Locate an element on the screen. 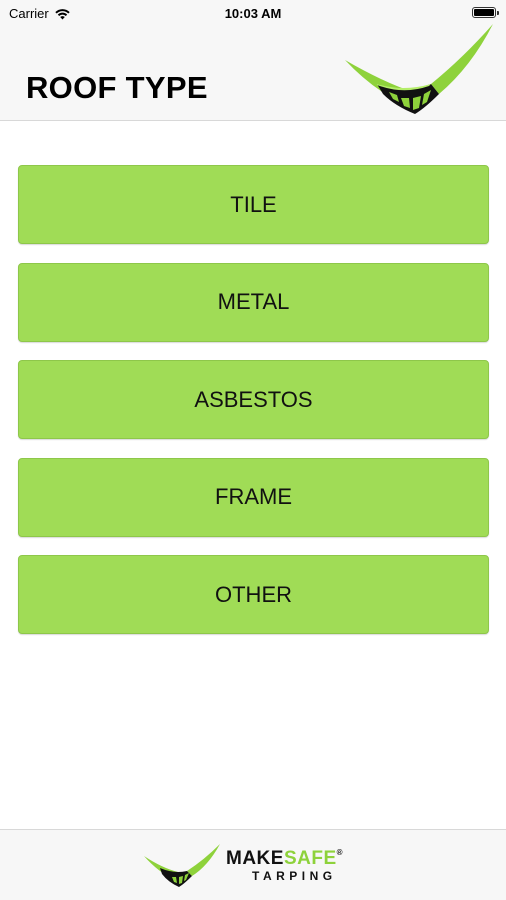 The image size is (506, 900). battery-icon is located at coordinates (485, 12).